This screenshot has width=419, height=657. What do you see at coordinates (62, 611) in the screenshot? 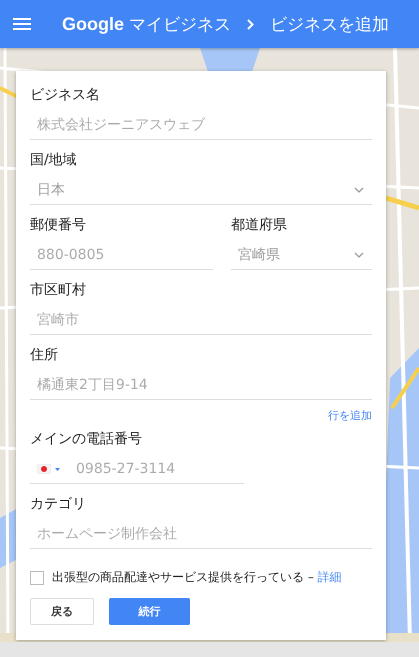
I see `back-button: 戻る` at bounding box center [62, 611].